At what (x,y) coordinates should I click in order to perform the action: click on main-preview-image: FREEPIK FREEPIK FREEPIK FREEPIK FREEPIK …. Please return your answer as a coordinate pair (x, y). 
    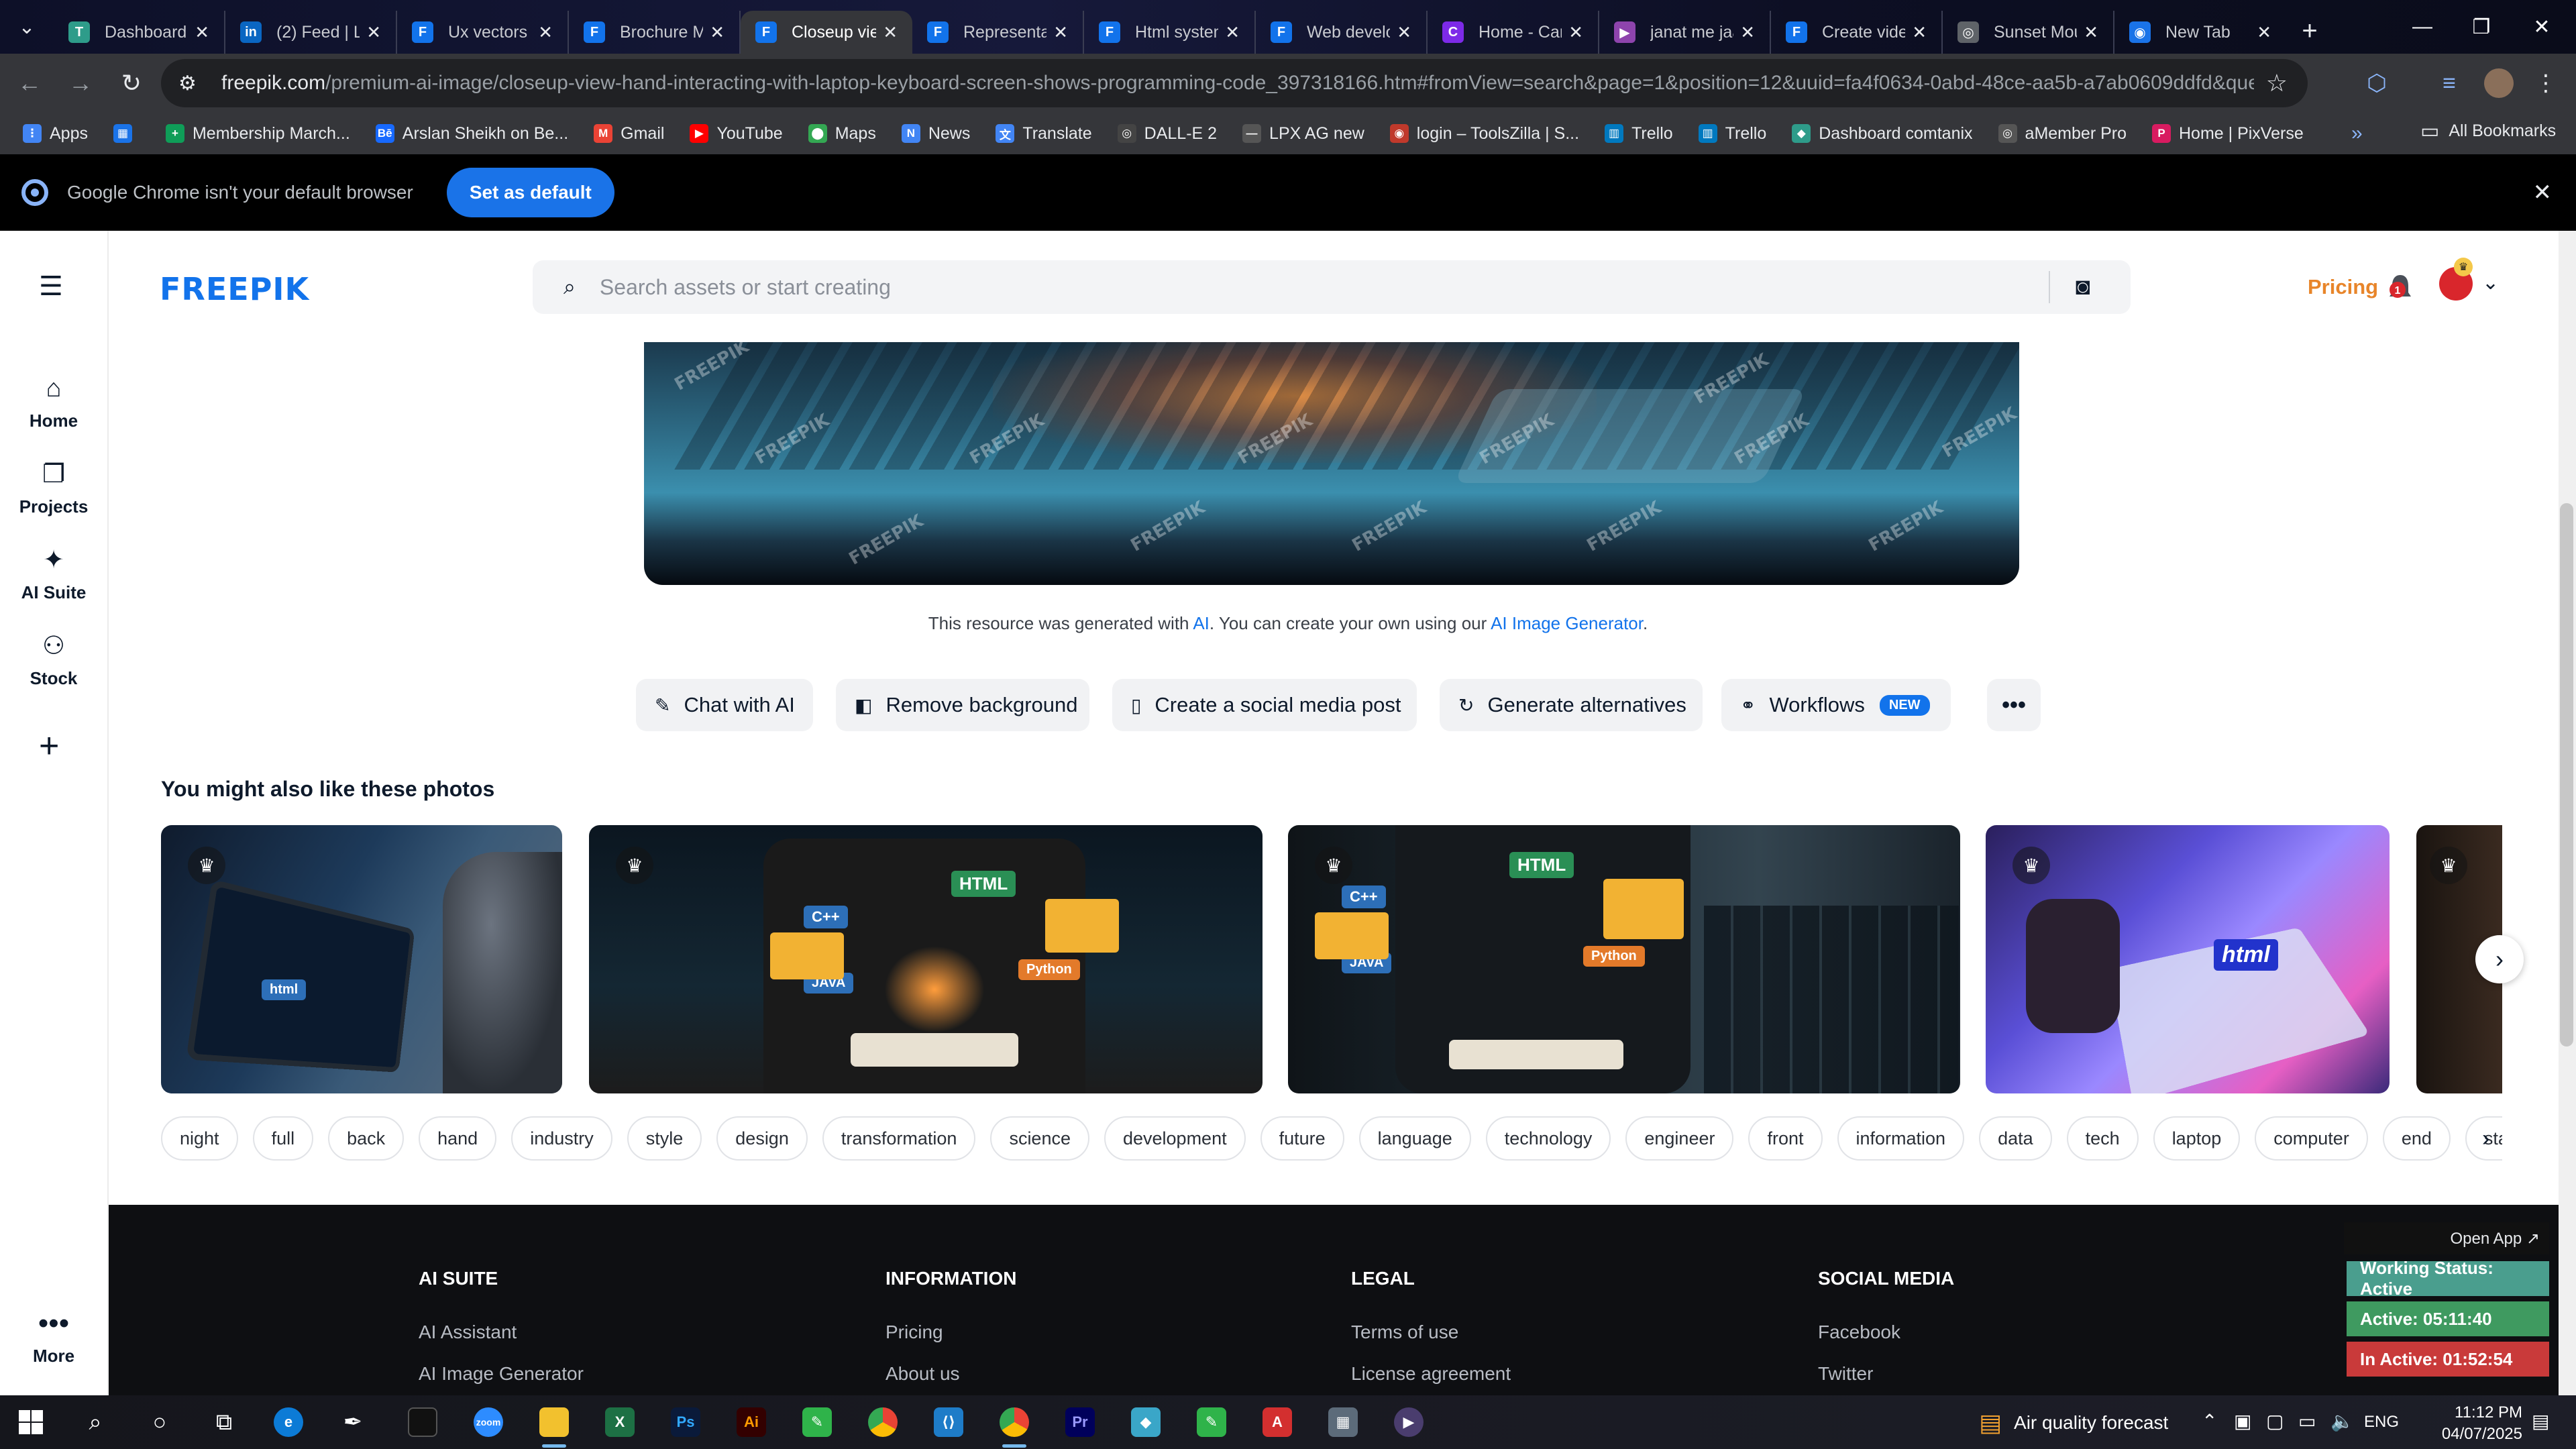
    Looking at the image, I should click on (1331, 463).